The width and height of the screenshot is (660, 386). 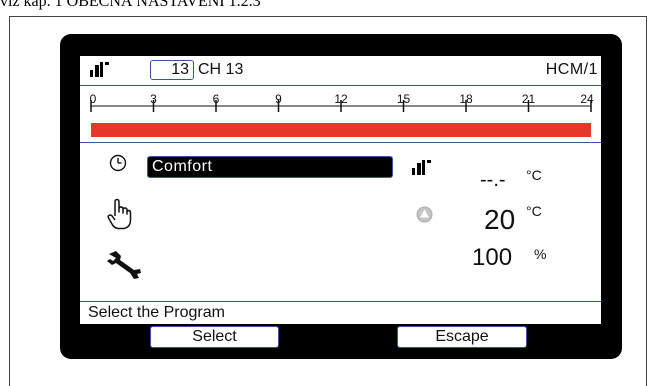 What do you see at coordinates (153, 99) in the screenshot?
I see `timeline-tick-label: 3` at bounding box center [153, 99].